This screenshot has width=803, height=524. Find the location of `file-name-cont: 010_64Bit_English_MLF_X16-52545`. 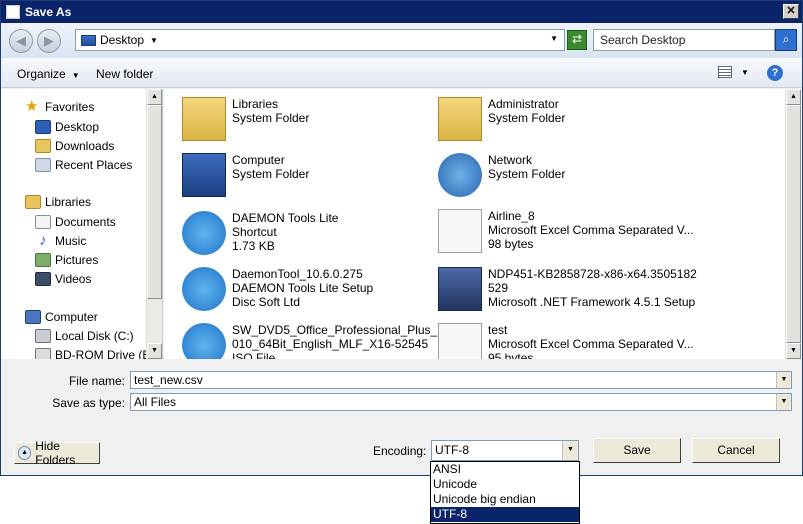

file-name-cont: 010_64Bit_English_MLF_X16-52545 is located at coordinates (330, 344).